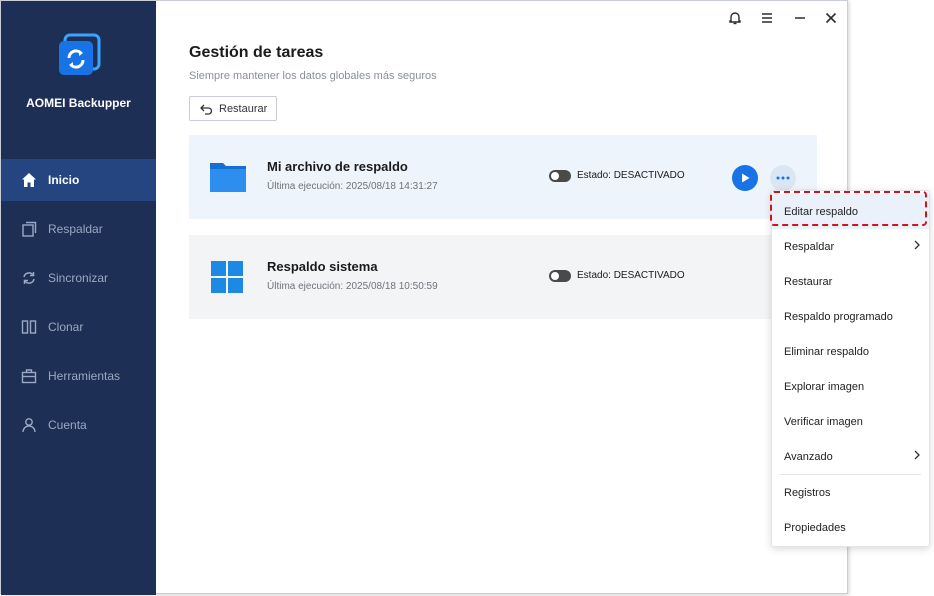 Image resolution: width=934 pixels, height=596 pixels. I want to click on run-task-button, so click(745, 178).